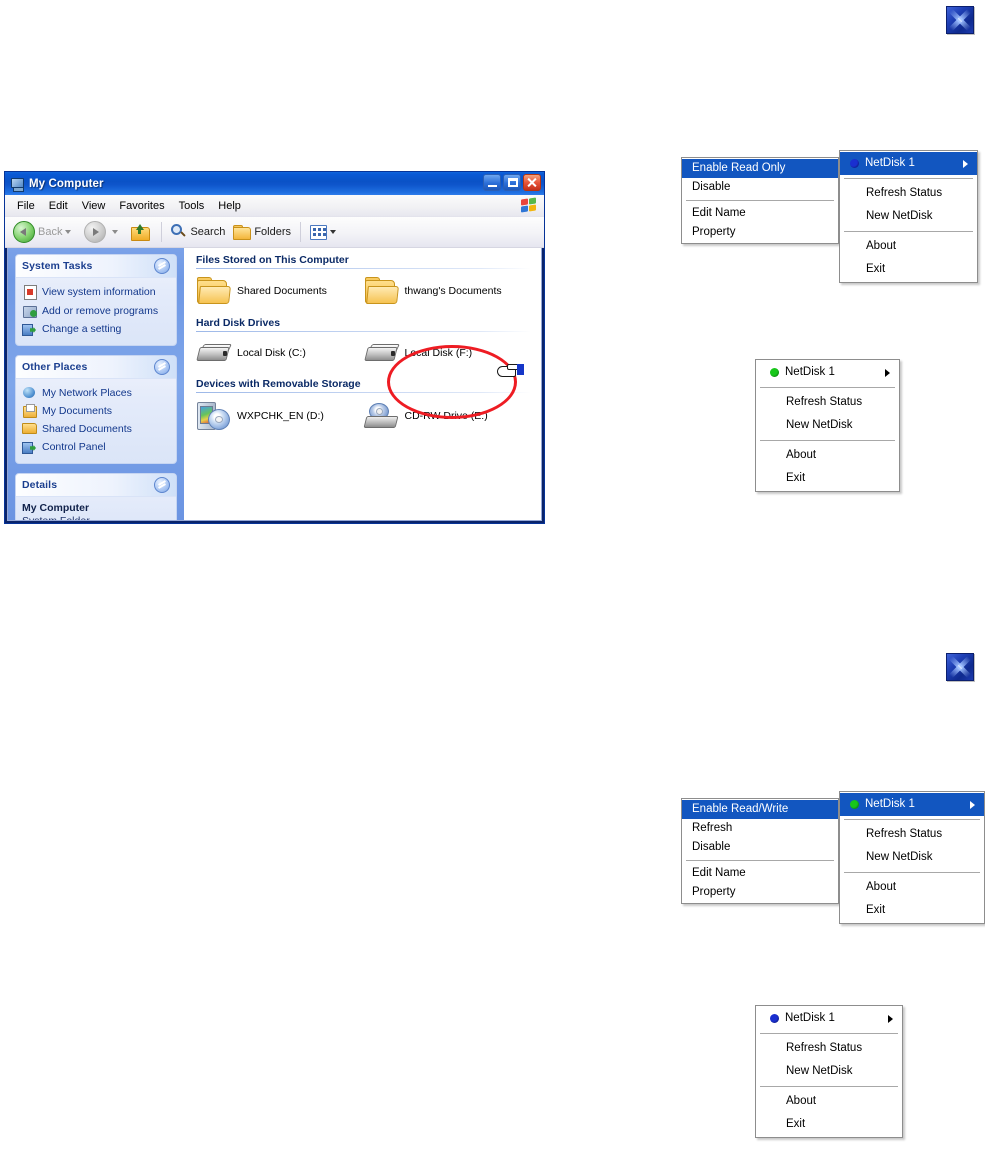 Image resolution: width=985 pixels, height=1150 pixels. What do you see at coordinates (760, 809) in the screenshot?
I see `menu-item-enable-read-write: Enable Read/Write` at bounding box center [760, 809].